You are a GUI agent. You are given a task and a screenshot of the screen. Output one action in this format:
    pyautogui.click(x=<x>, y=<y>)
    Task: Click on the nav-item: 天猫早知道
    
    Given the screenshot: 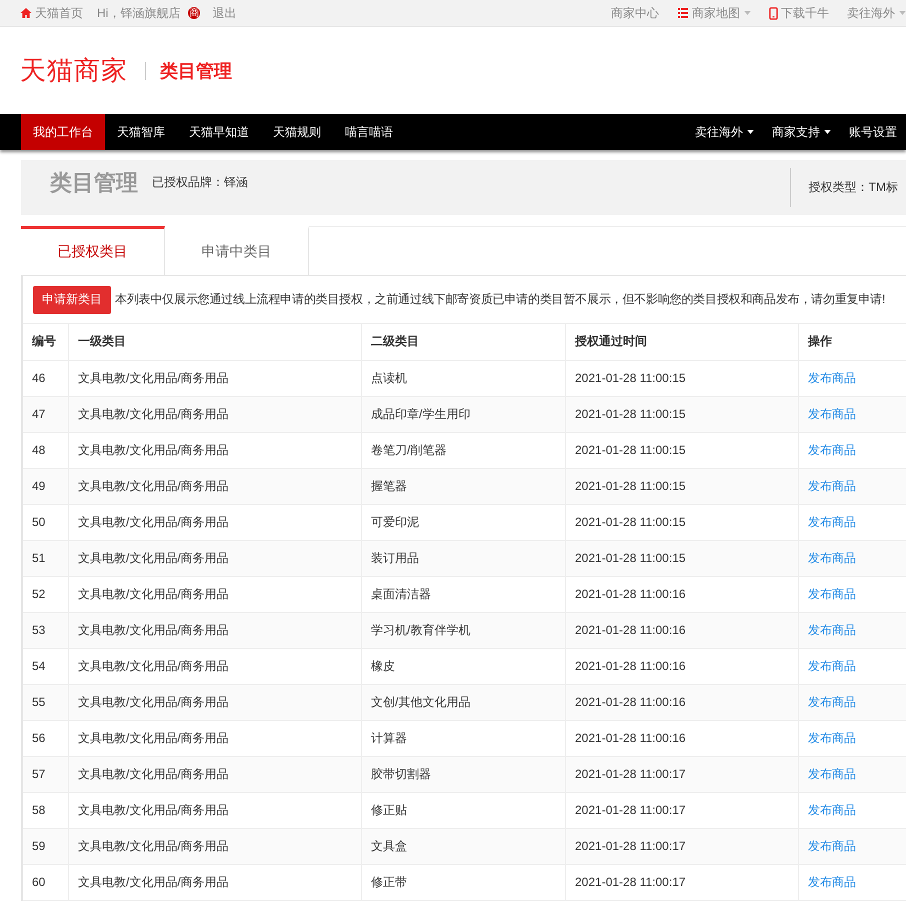 What is the action you would take?
    pyautogui.click(x=219, y=132)
    